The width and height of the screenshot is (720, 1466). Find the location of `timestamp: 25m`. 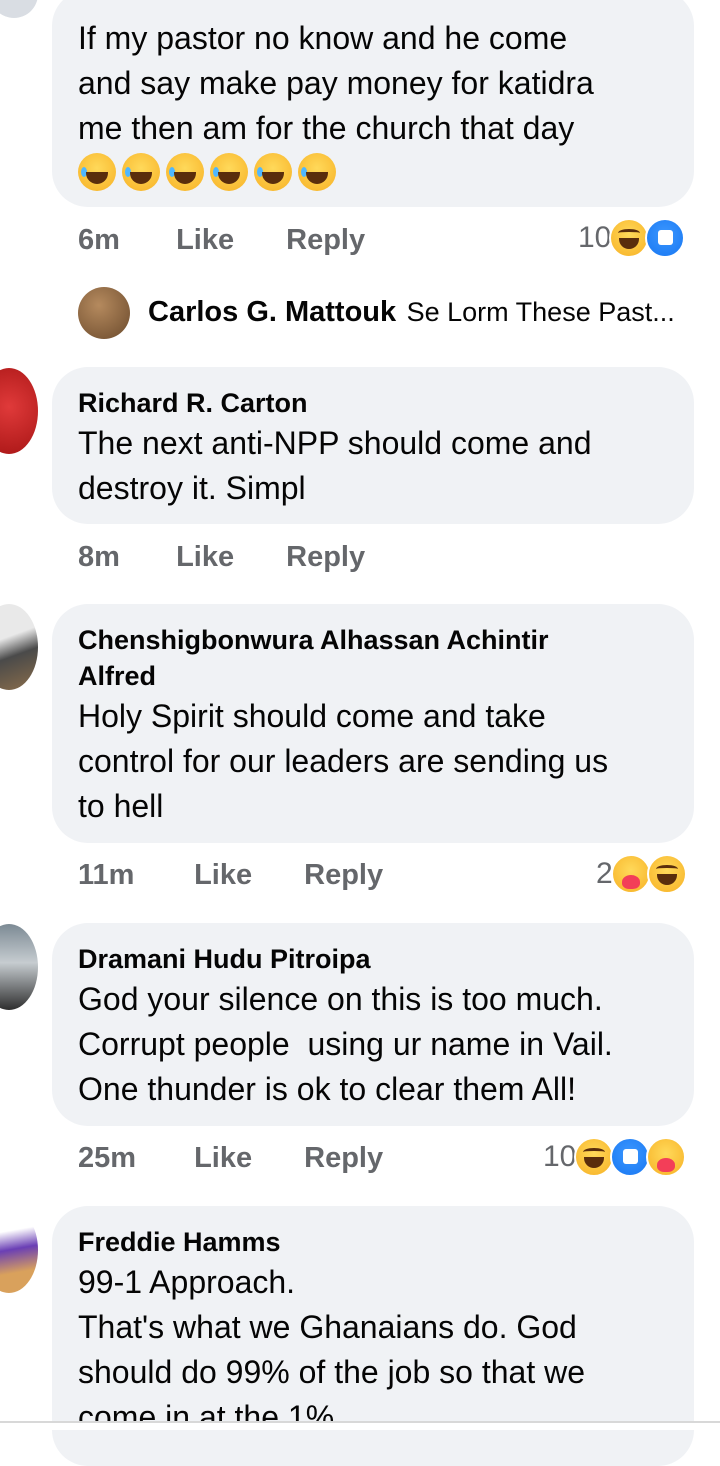

timestamp: 25m is located at coordinates (107, 1158).